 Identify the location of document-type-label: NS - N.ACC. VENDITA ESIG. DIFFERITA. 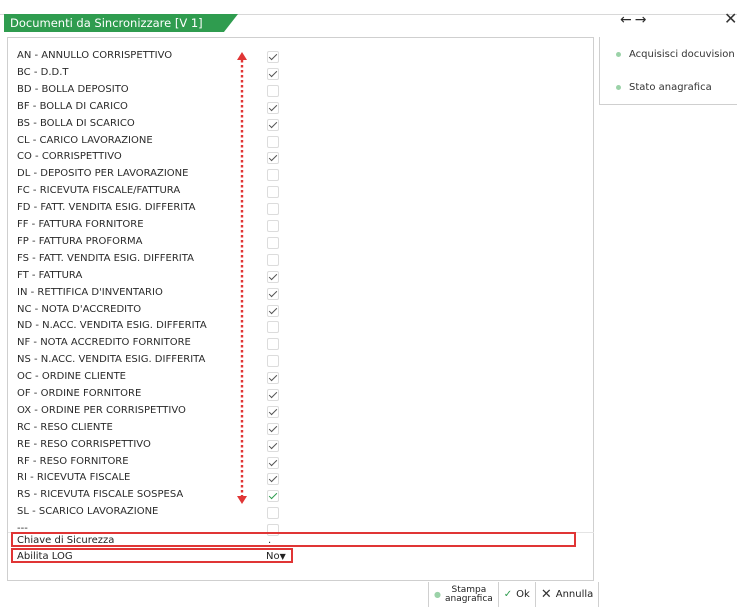
(111, 359).